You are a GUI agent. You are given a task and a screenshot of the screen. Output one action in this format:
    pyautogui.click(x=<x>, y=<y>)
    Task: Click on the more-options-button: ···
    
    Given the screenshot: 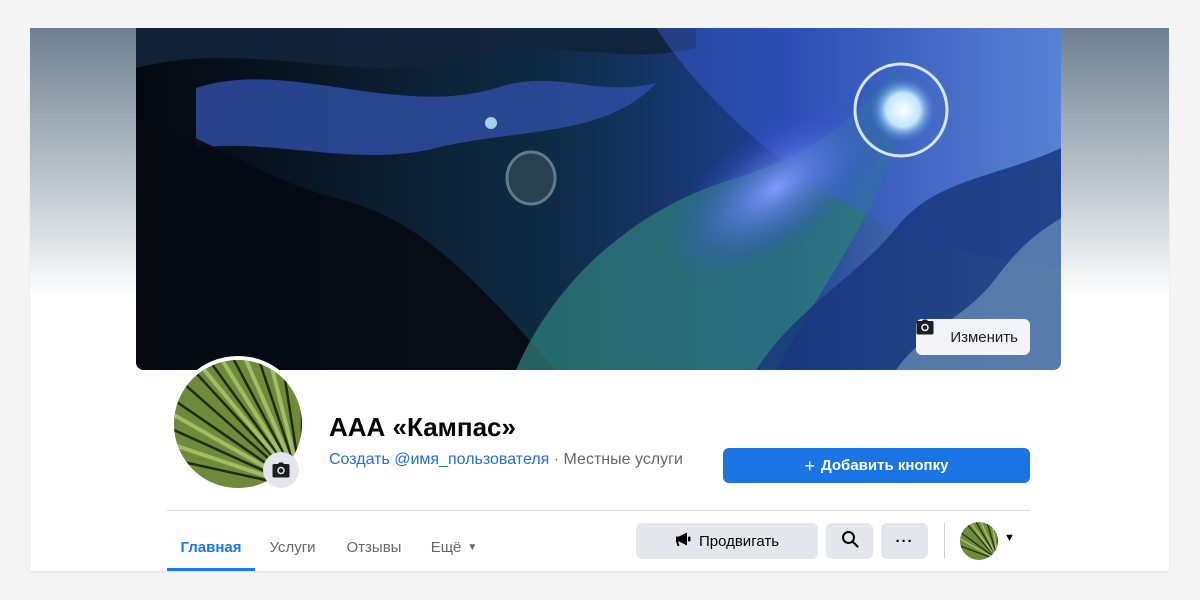 What is the action you would take?
    pyautogui.click(x=904, y=541)
    